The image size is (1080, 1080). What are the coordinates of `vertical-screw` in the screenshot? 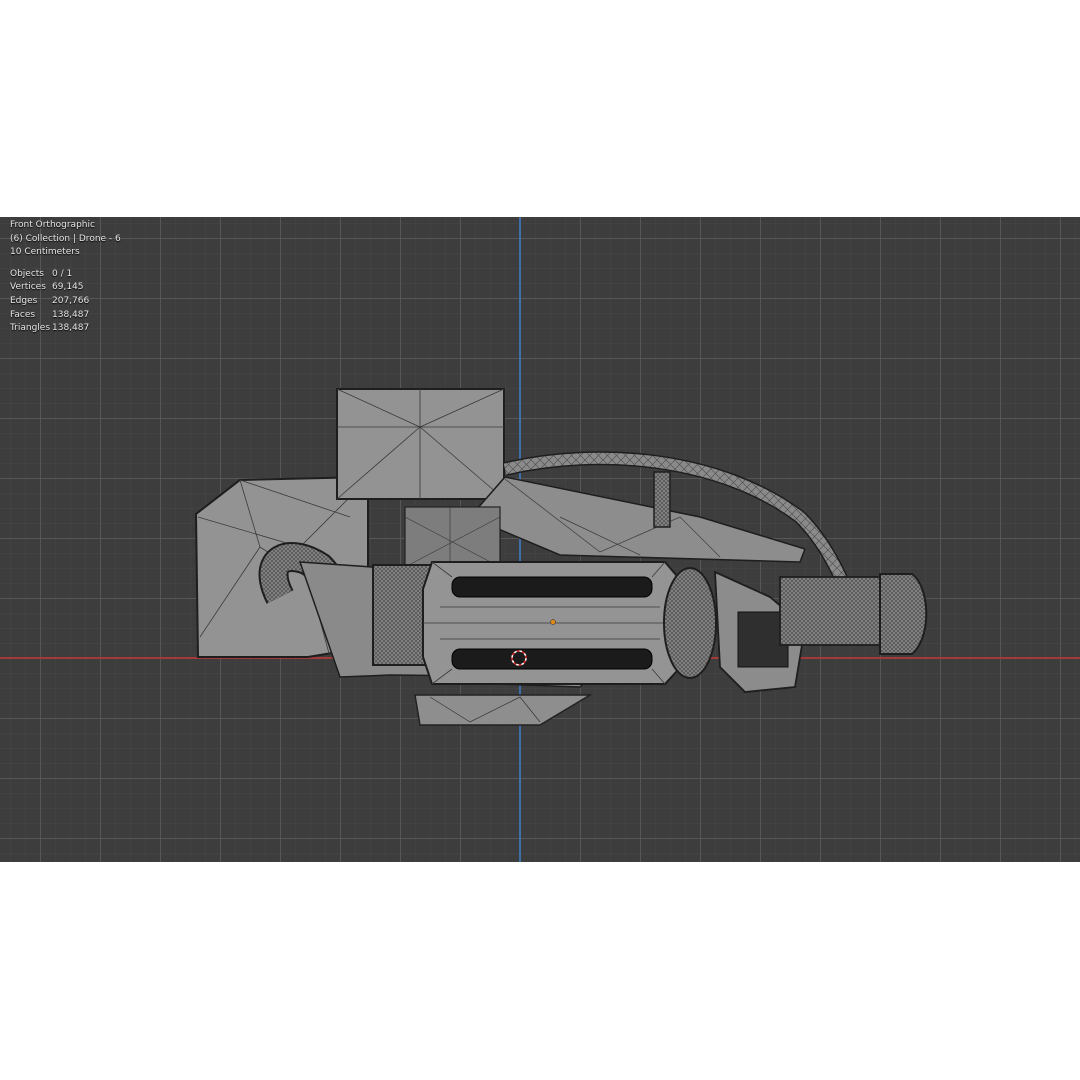 It's located at (662, 499).